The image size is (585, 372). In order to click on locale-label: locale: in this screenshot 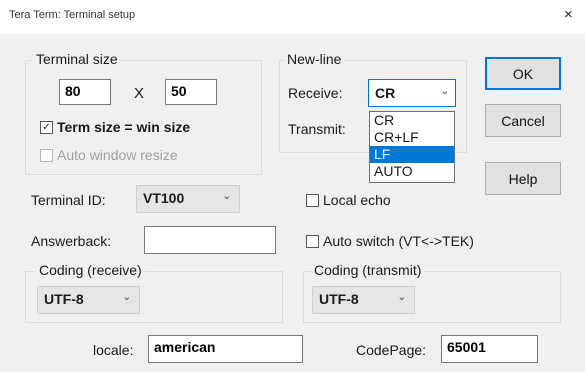, I will do `click(113, 350)`.